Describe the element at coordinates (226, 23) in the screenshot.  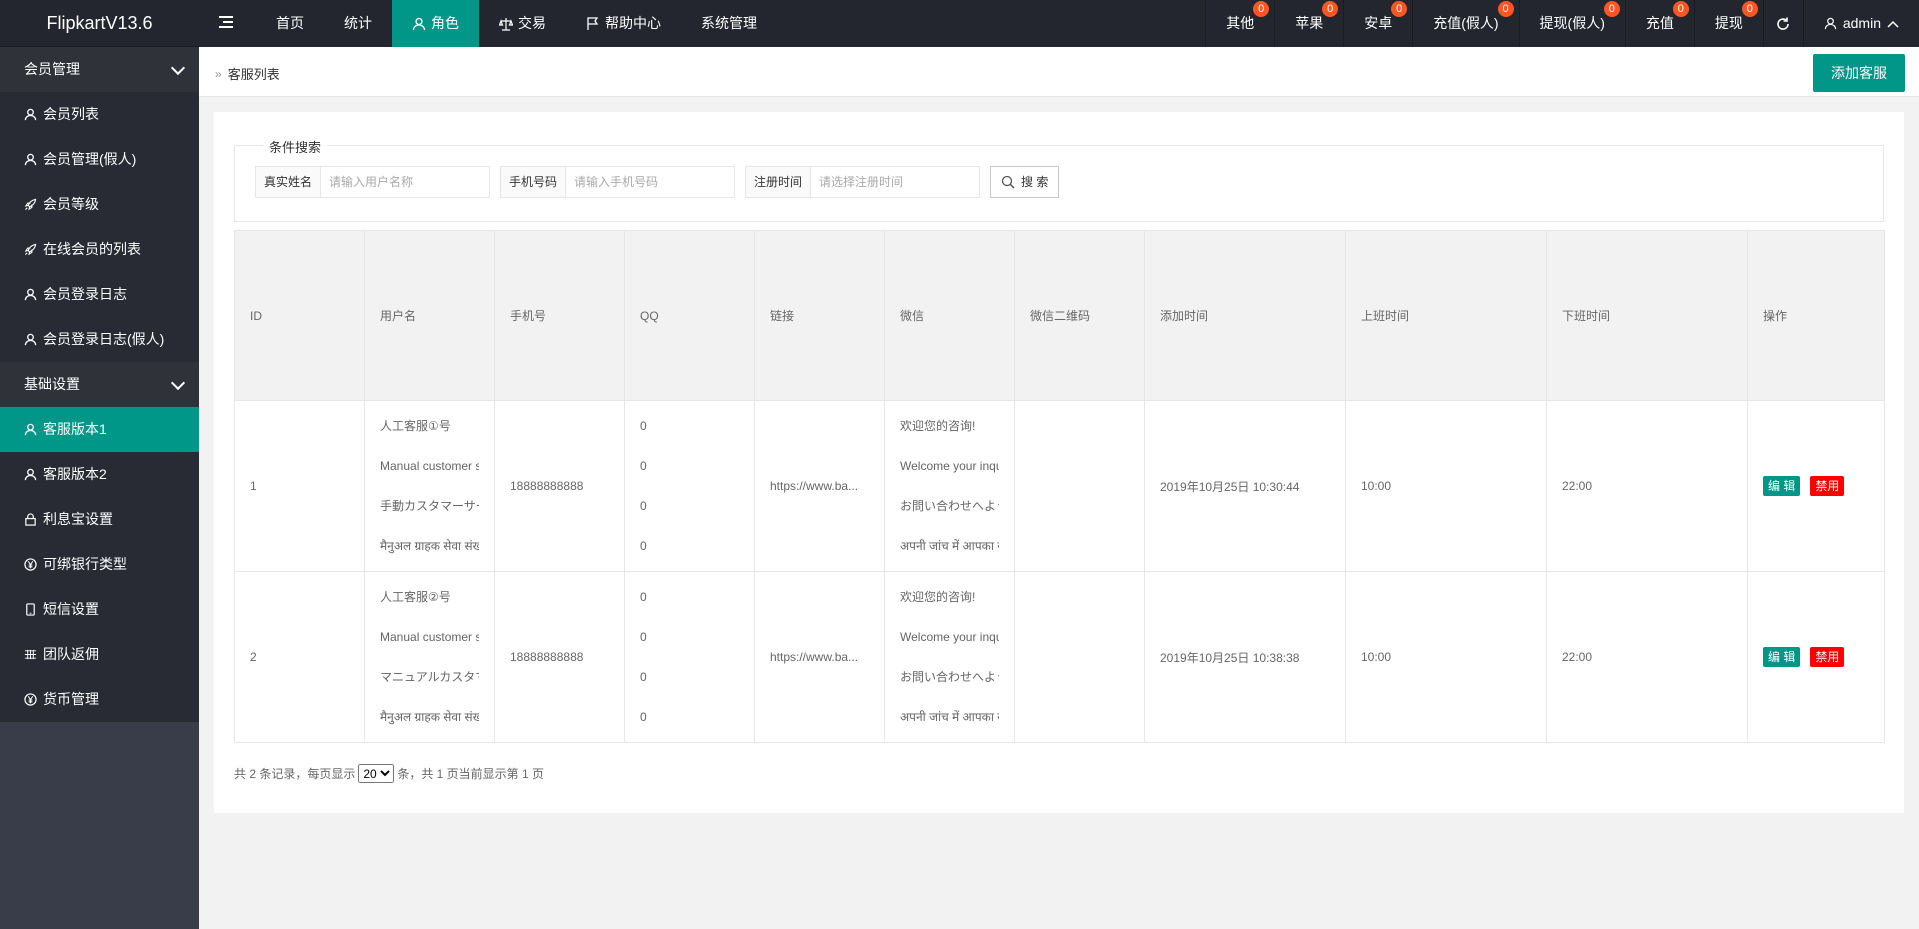
I see `menu-toggle-icon` at that location.